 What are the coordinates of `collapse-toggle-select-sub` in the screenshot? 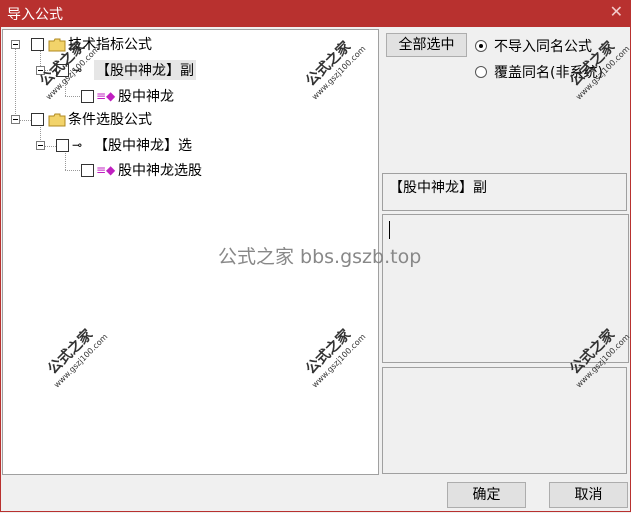 It's located at (40, 145).